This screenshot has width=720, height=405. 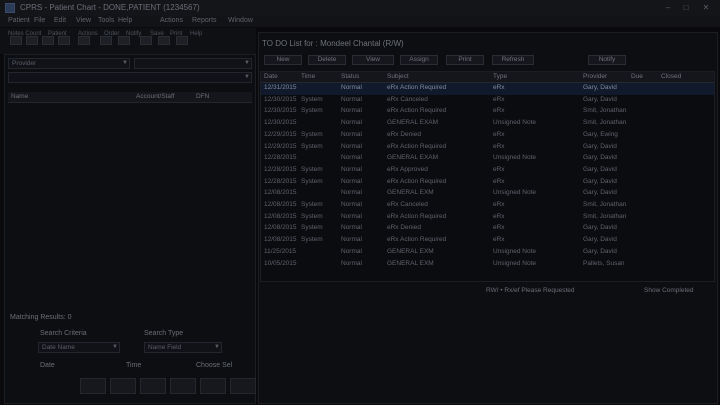 What do you see at coordinates (686, 7) in the screenshot?
I see `maximize-icon: □` at bounding box center [686, 7].